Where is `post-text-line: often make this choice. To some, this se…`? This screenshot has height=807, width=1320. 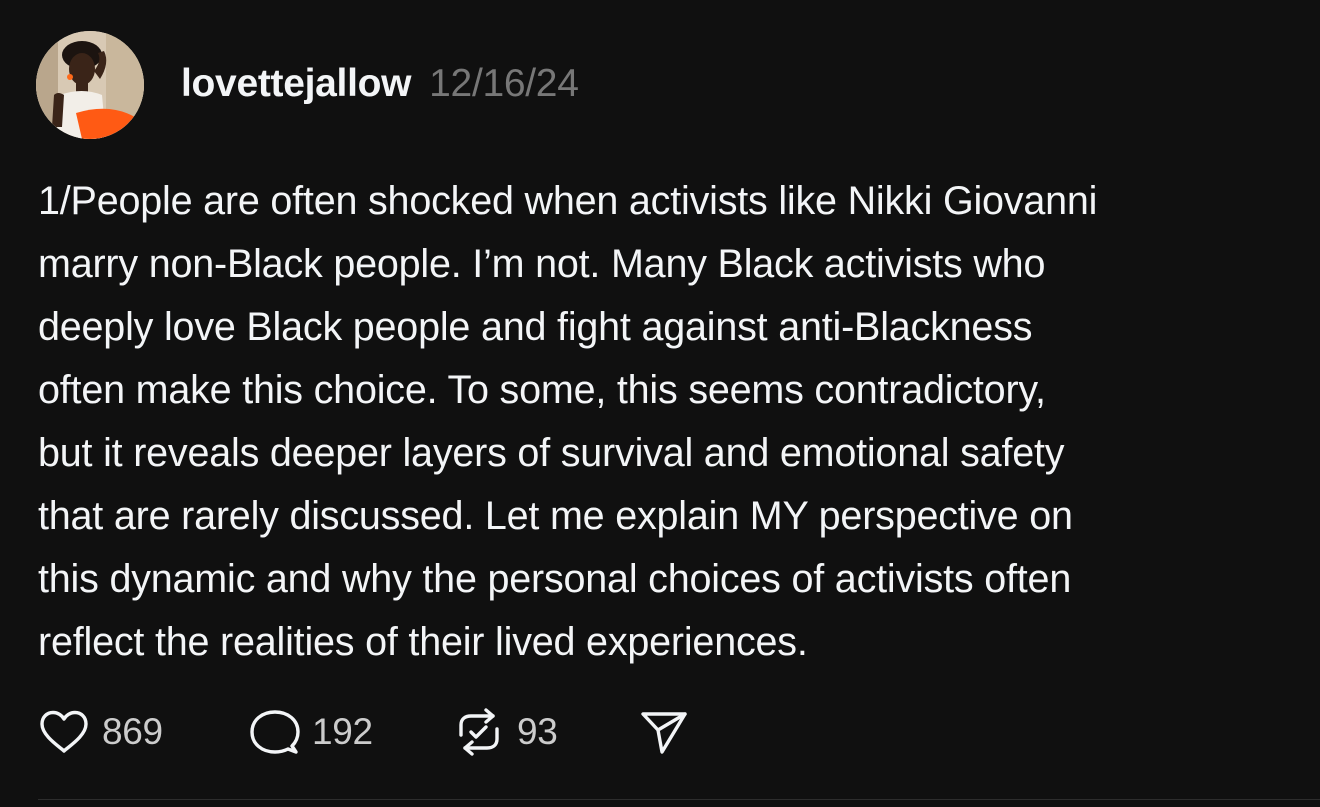 post-text-line: often make this choice. To some, this se… is located at coordinates (542, 390).